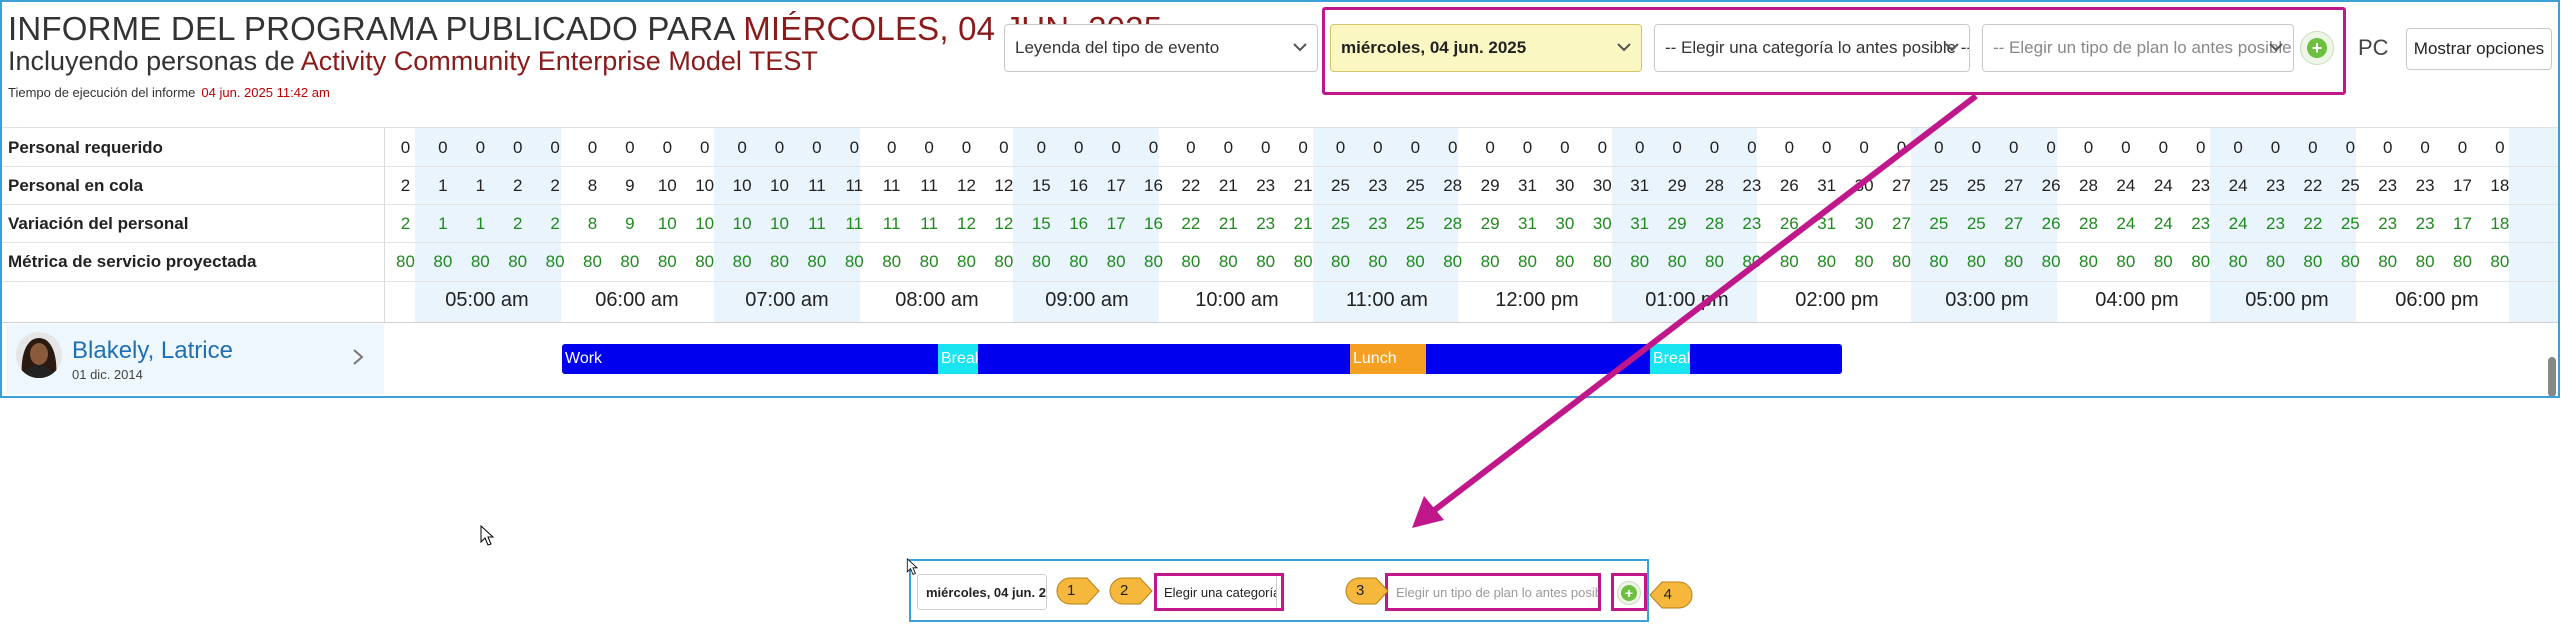  I want to click on plus-circle-icon: +, so click(1629, 593).